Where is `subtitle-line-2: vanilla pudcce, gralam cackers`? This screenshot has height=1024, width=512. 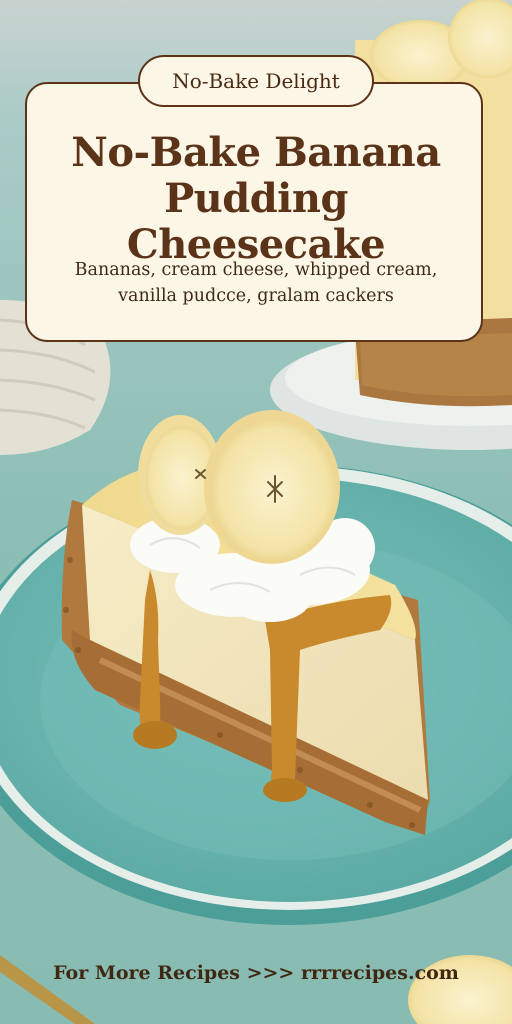 subtitle-line-2: vanilla pudcce, gralam cackers is located at coordinates (256, 296).